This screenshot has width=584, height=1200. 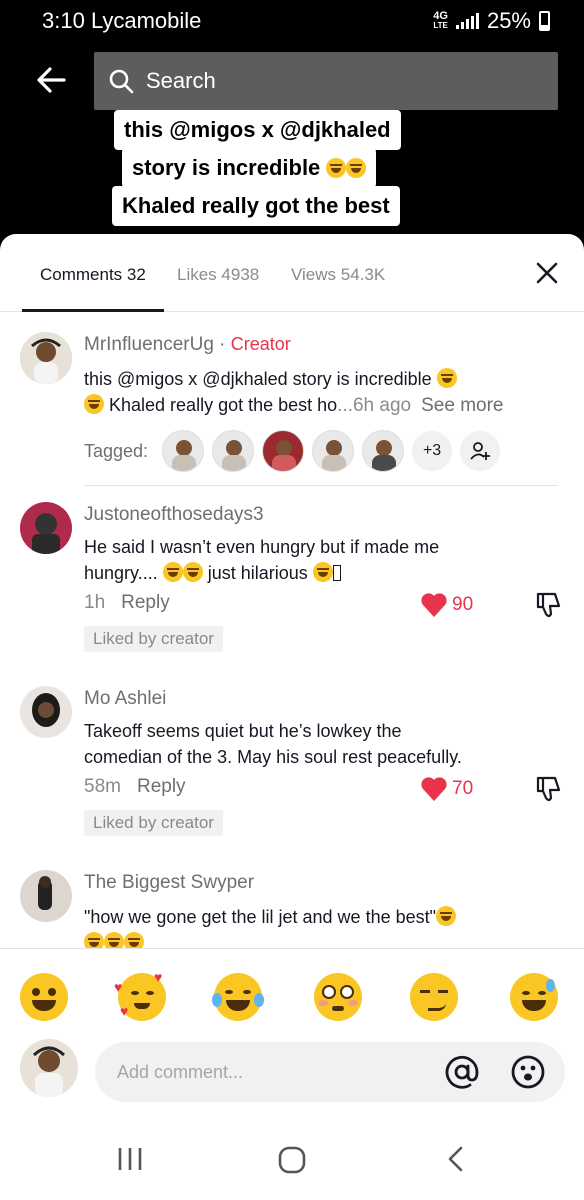 I want to click on like-button: 70, so click(x=446, y=789).